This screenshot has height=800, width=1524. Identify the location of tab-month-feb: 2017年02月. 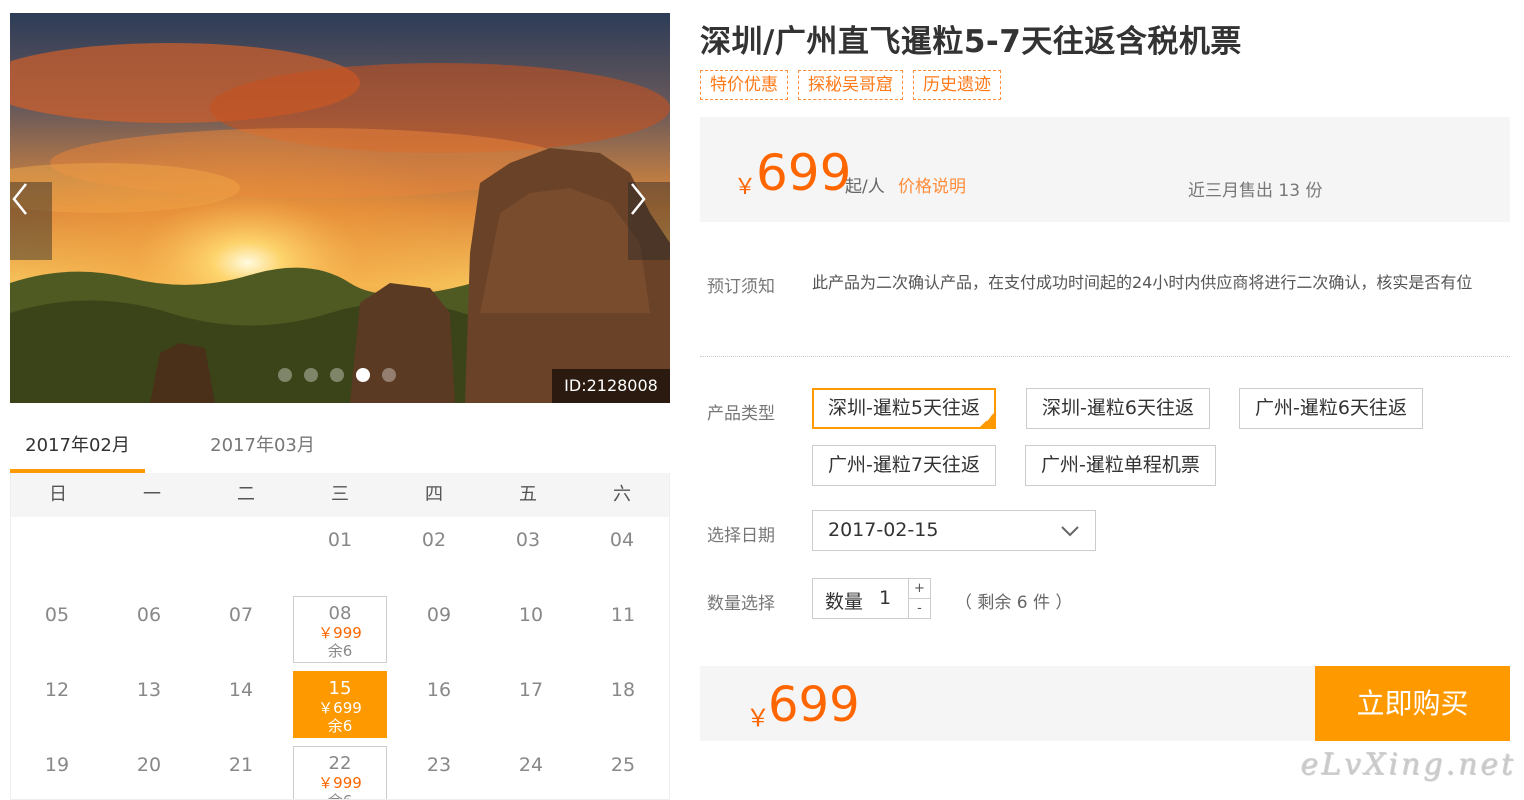
(77, 449).